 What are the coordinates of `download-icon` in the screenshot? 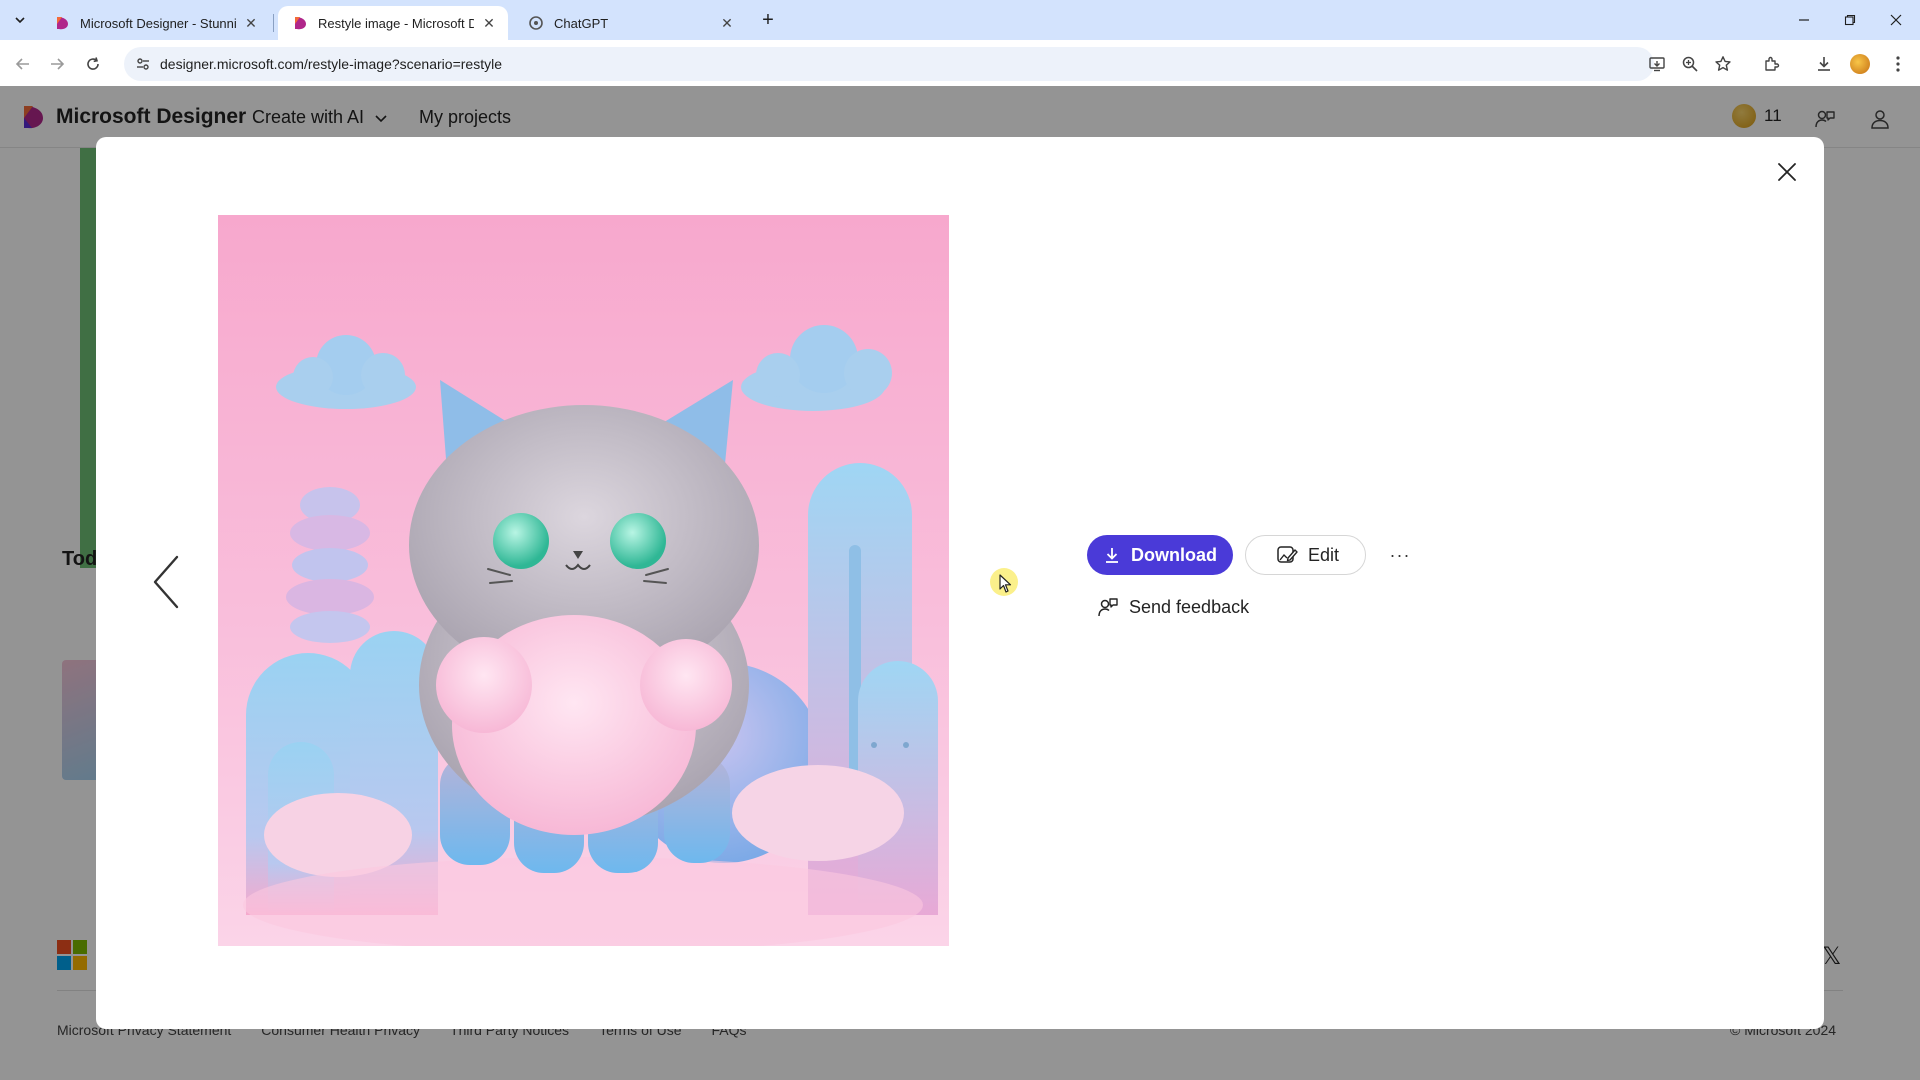 It's located at (1112, 555).